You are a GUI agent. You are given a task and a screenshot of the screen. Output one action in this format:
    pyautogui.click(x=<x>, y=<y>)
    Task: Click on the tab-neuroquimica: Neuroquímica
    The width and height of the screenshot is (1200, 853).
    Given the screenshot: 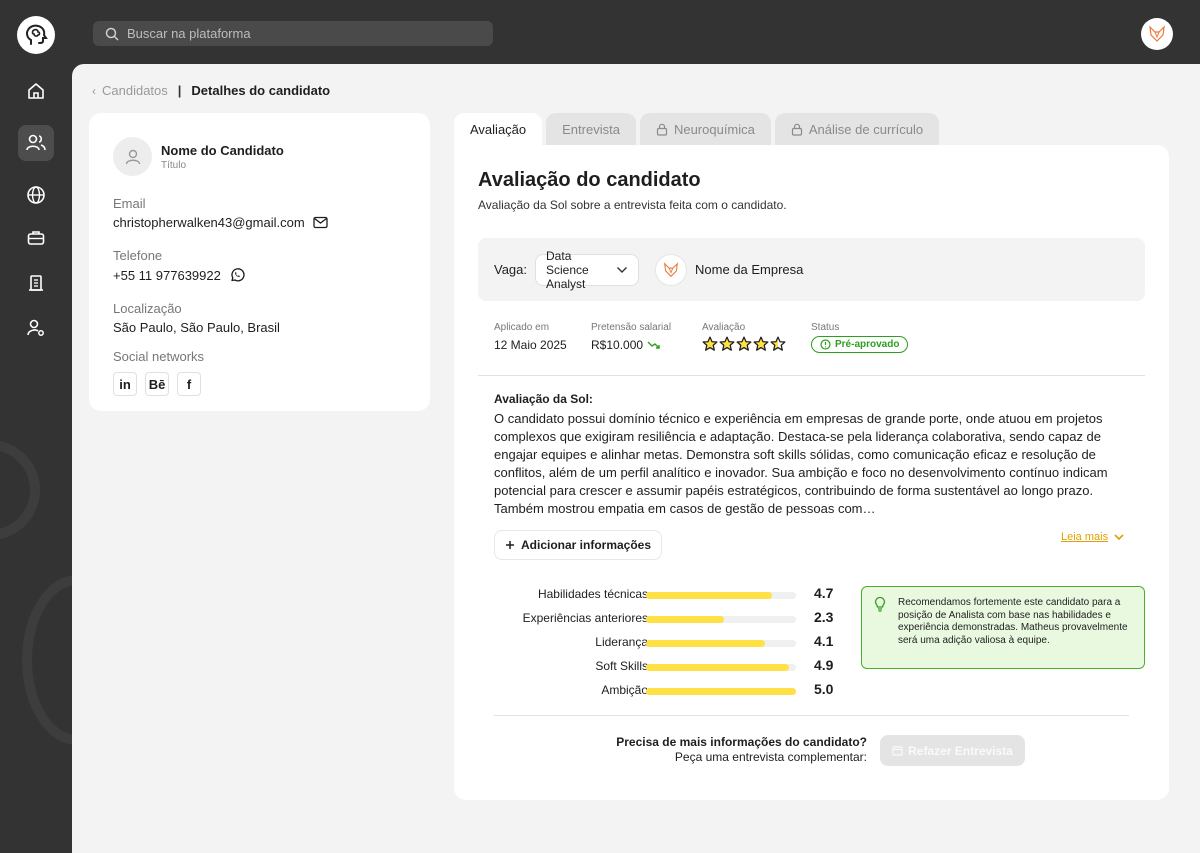 What is the action you would take?
    pyautogui.click(x=705, y=129)
    